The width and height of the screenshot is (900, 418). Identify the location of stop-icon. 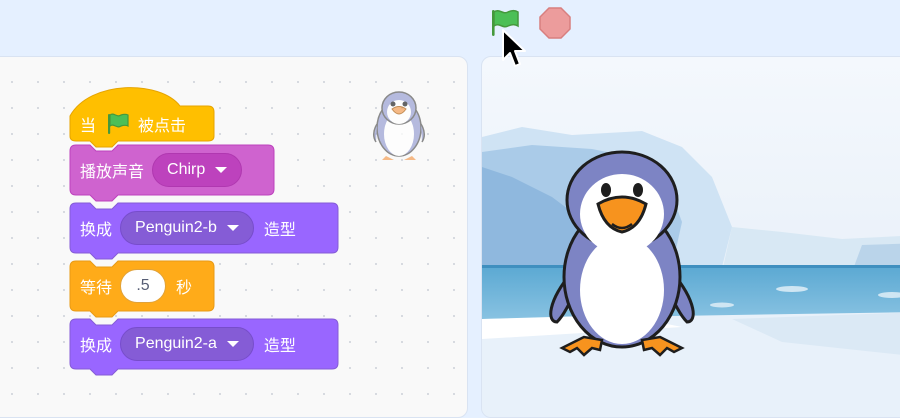
(555, 23).